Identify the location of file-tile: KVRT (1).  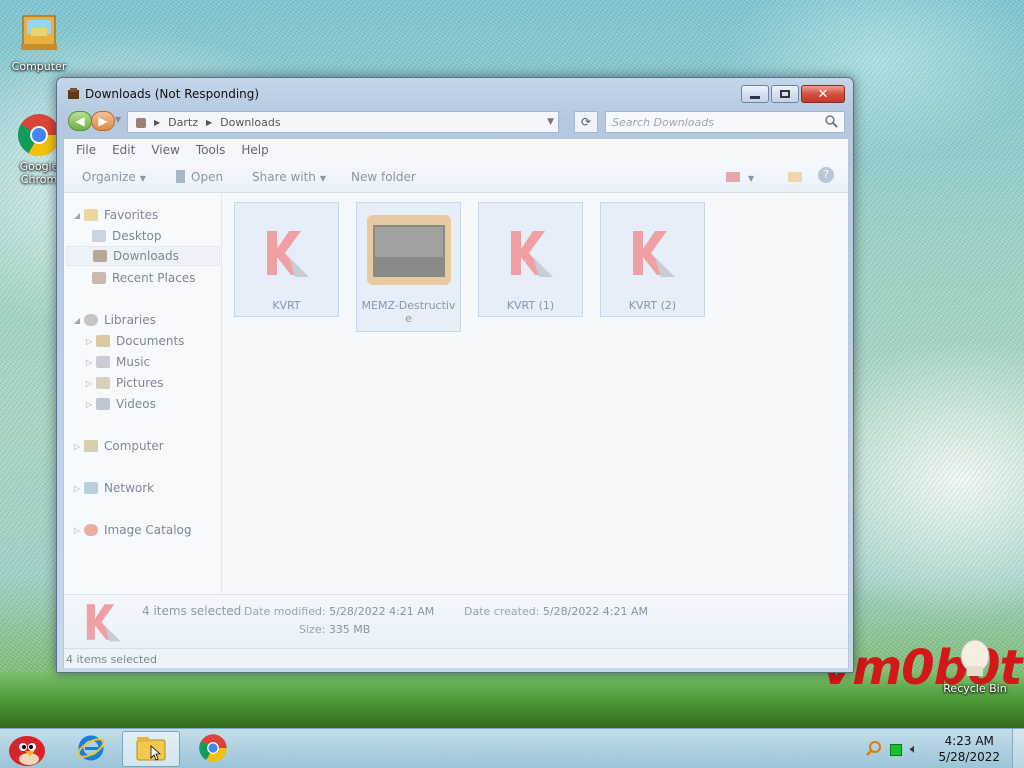
(530, 259).